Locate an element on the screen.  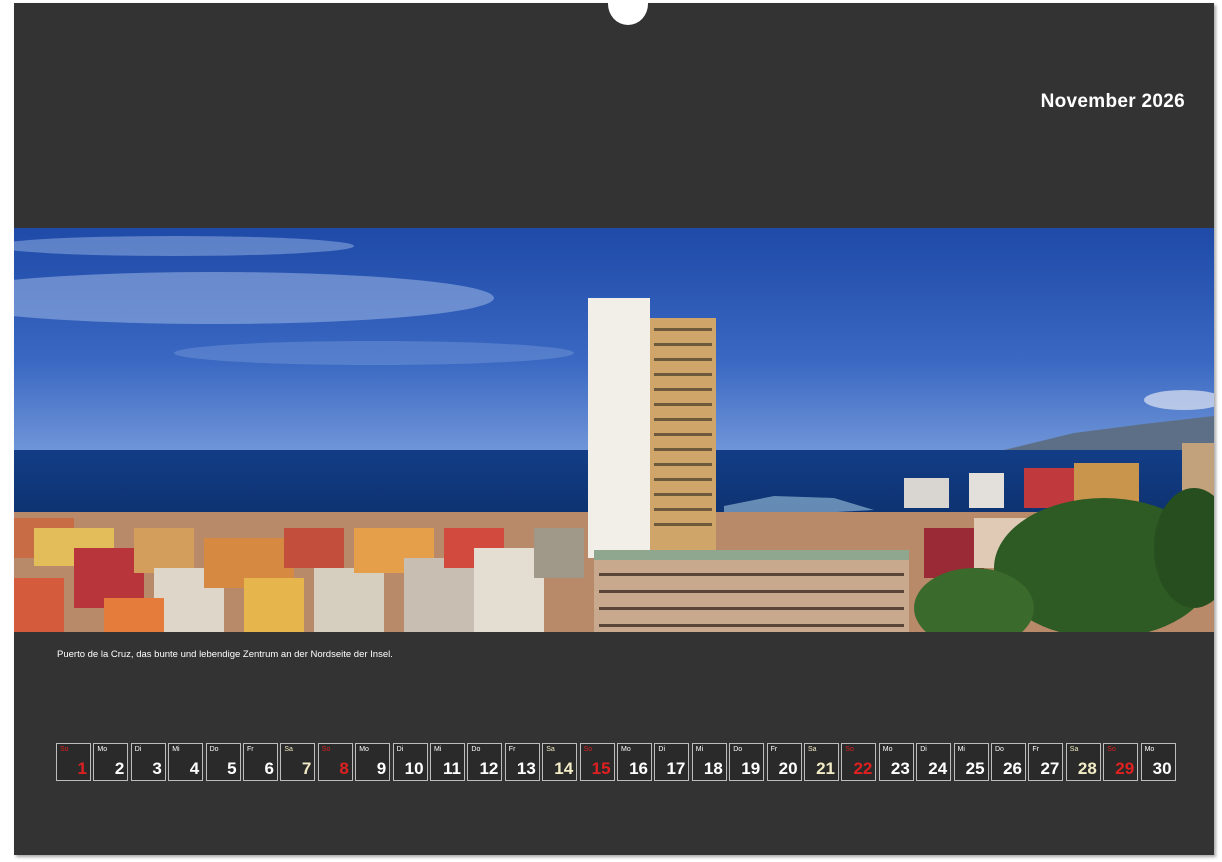
day-number: 25 is located at coordinates (975, 768).